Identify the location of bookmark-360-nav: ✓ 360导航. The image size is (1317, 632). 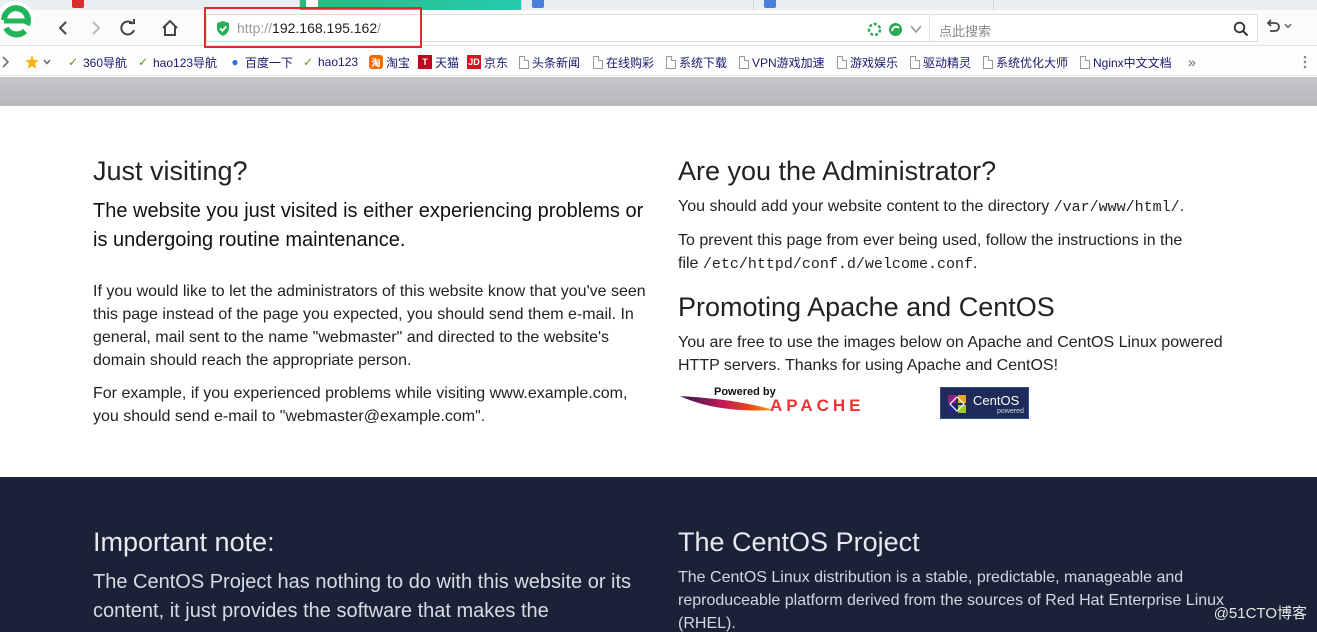
(96, 62).